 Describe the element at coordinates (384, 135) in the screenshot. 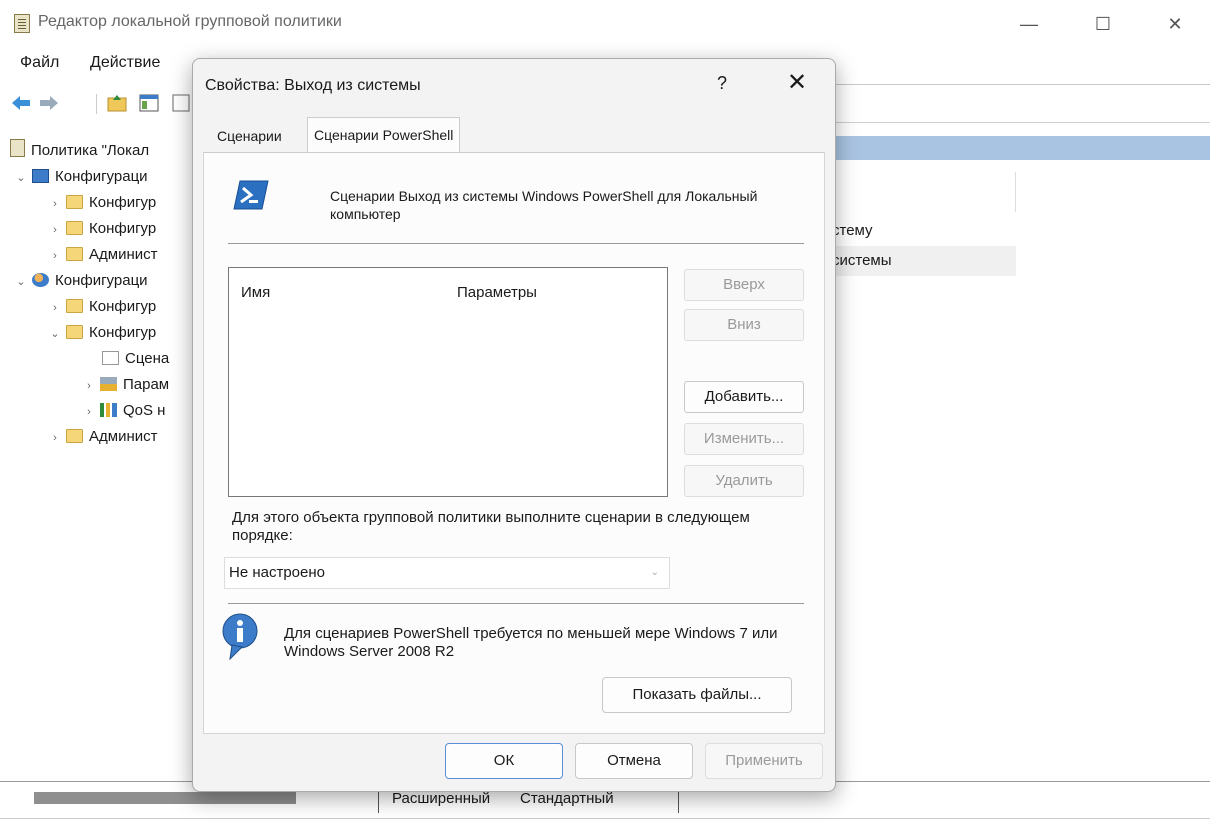

I see `tab-powershell-scripts: Сценарии PowerShell` at that location.